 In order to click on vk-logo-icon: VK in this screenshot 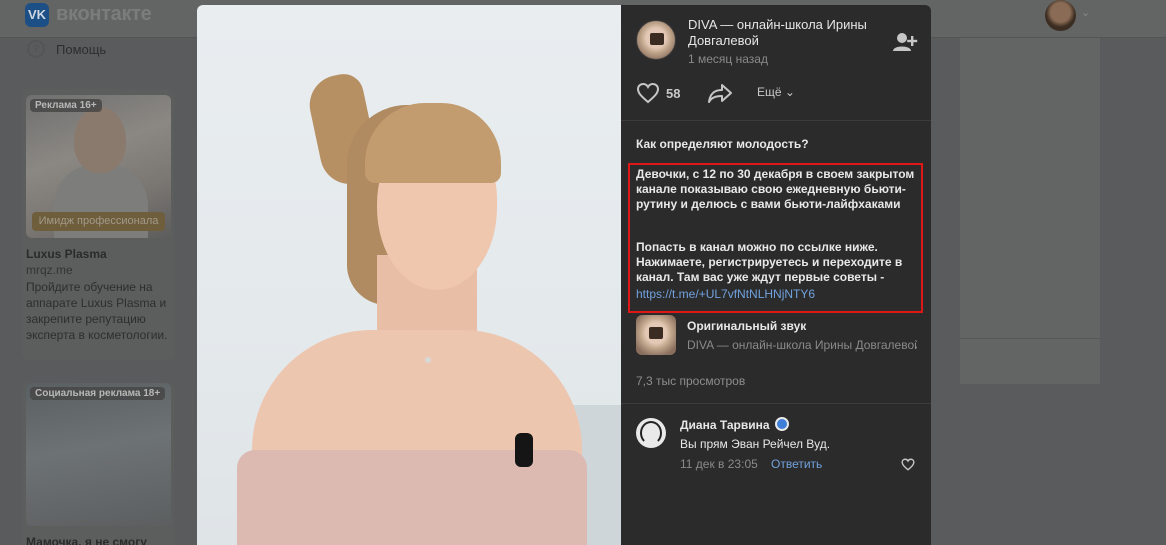, I will do `click(37, 15)`.